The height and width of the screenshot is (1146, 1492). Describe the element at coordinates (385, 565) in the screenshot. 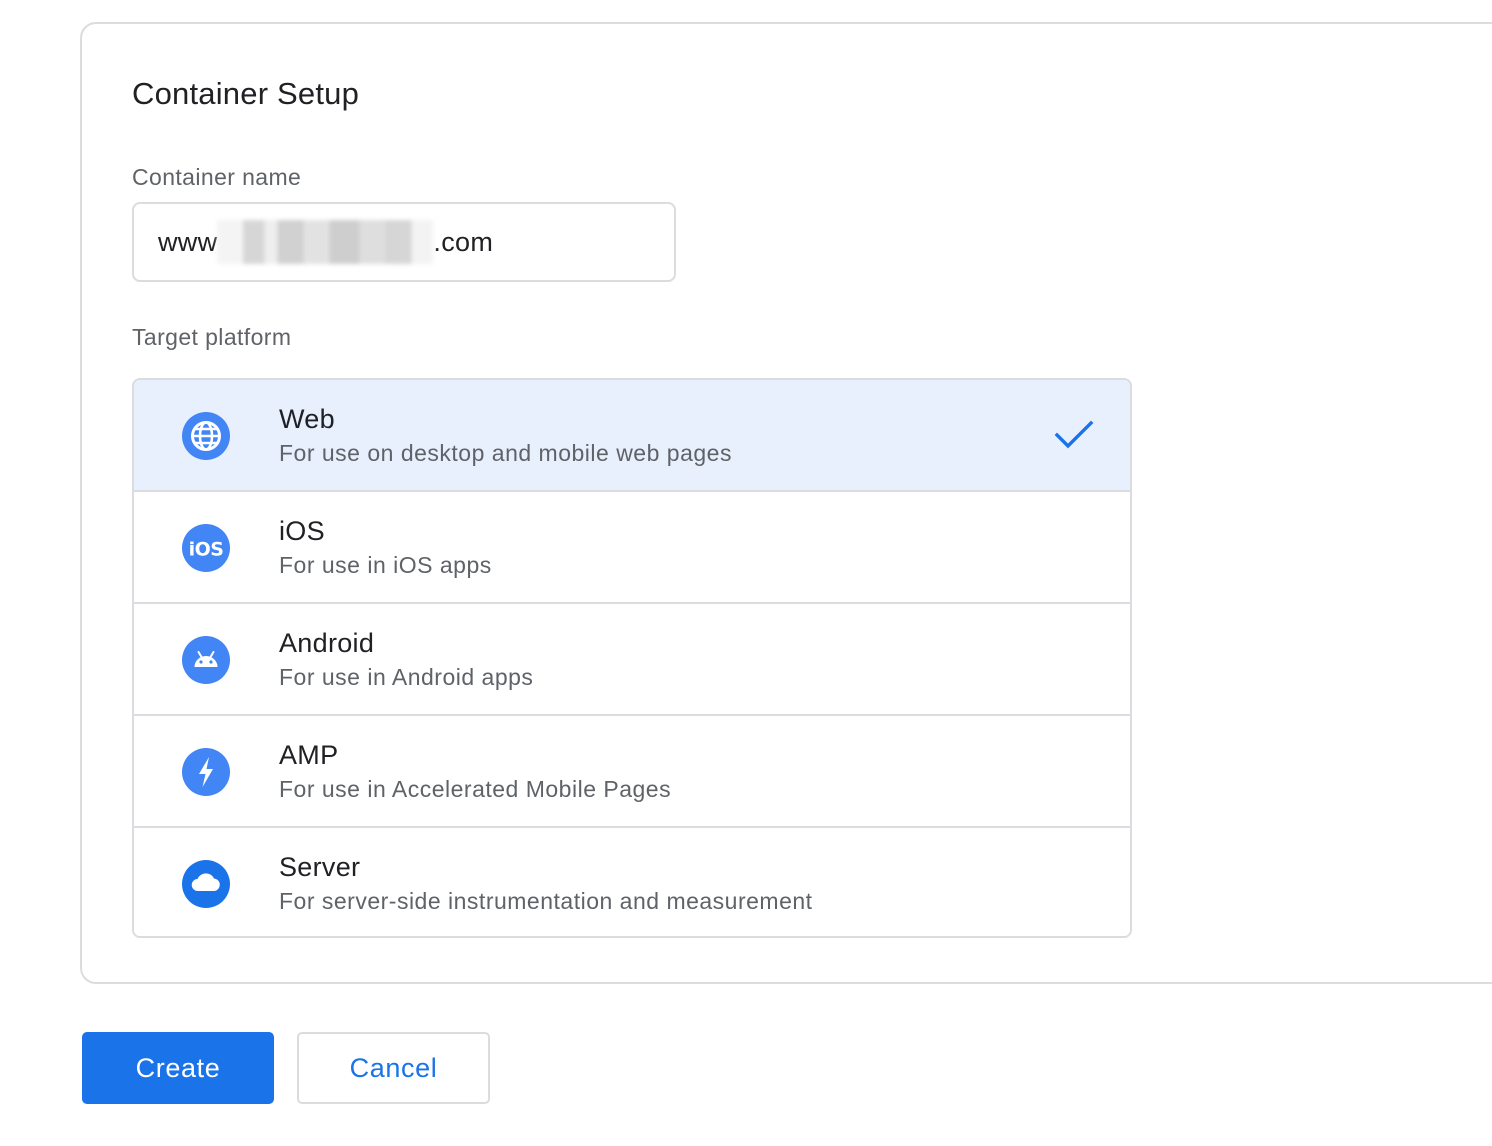

I see `platform-description: For use in iOS apps` at that location.